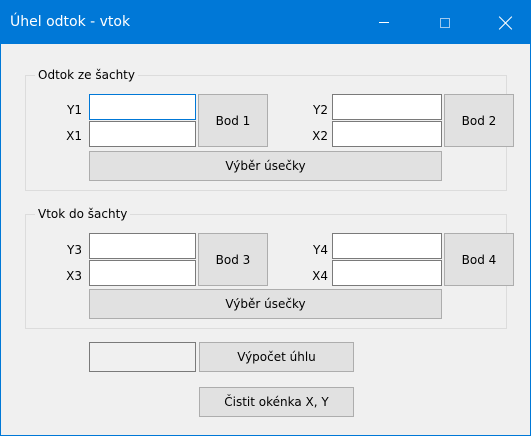 This screenshot has height=436, width=531. I want to click on minimize-icon, so click(384, 22).